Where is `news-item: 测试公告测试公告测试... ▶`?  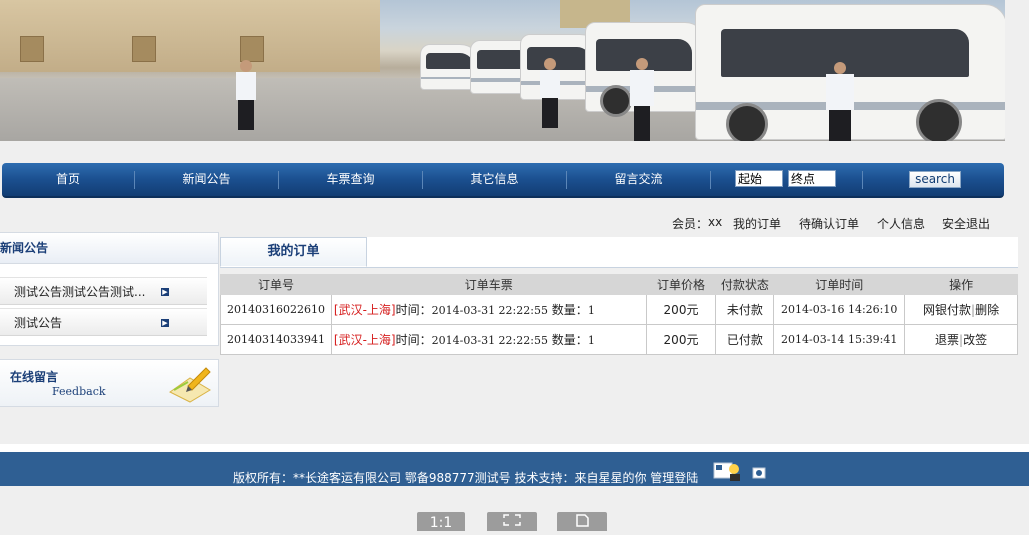
news-item: 测试公告测试公告测试... ▶ is located at coordinates (103, 291).